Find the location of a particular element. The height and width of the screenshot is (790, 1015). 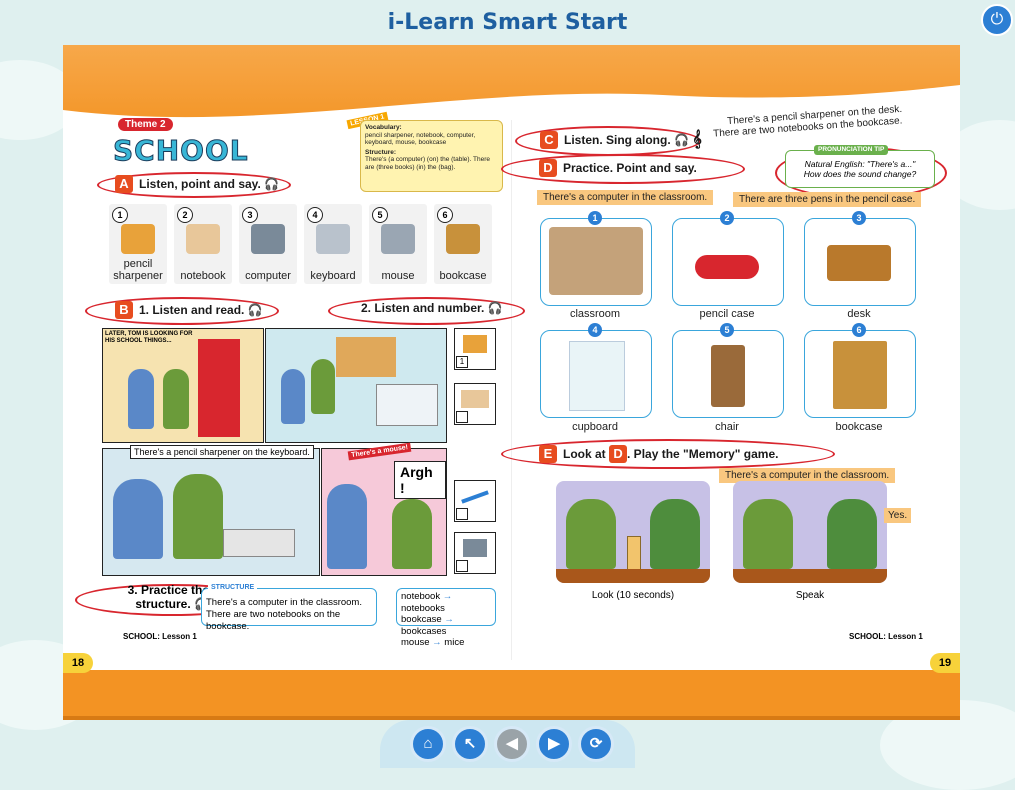

home-icon: ⌂ is located at coordinates (428, 743).